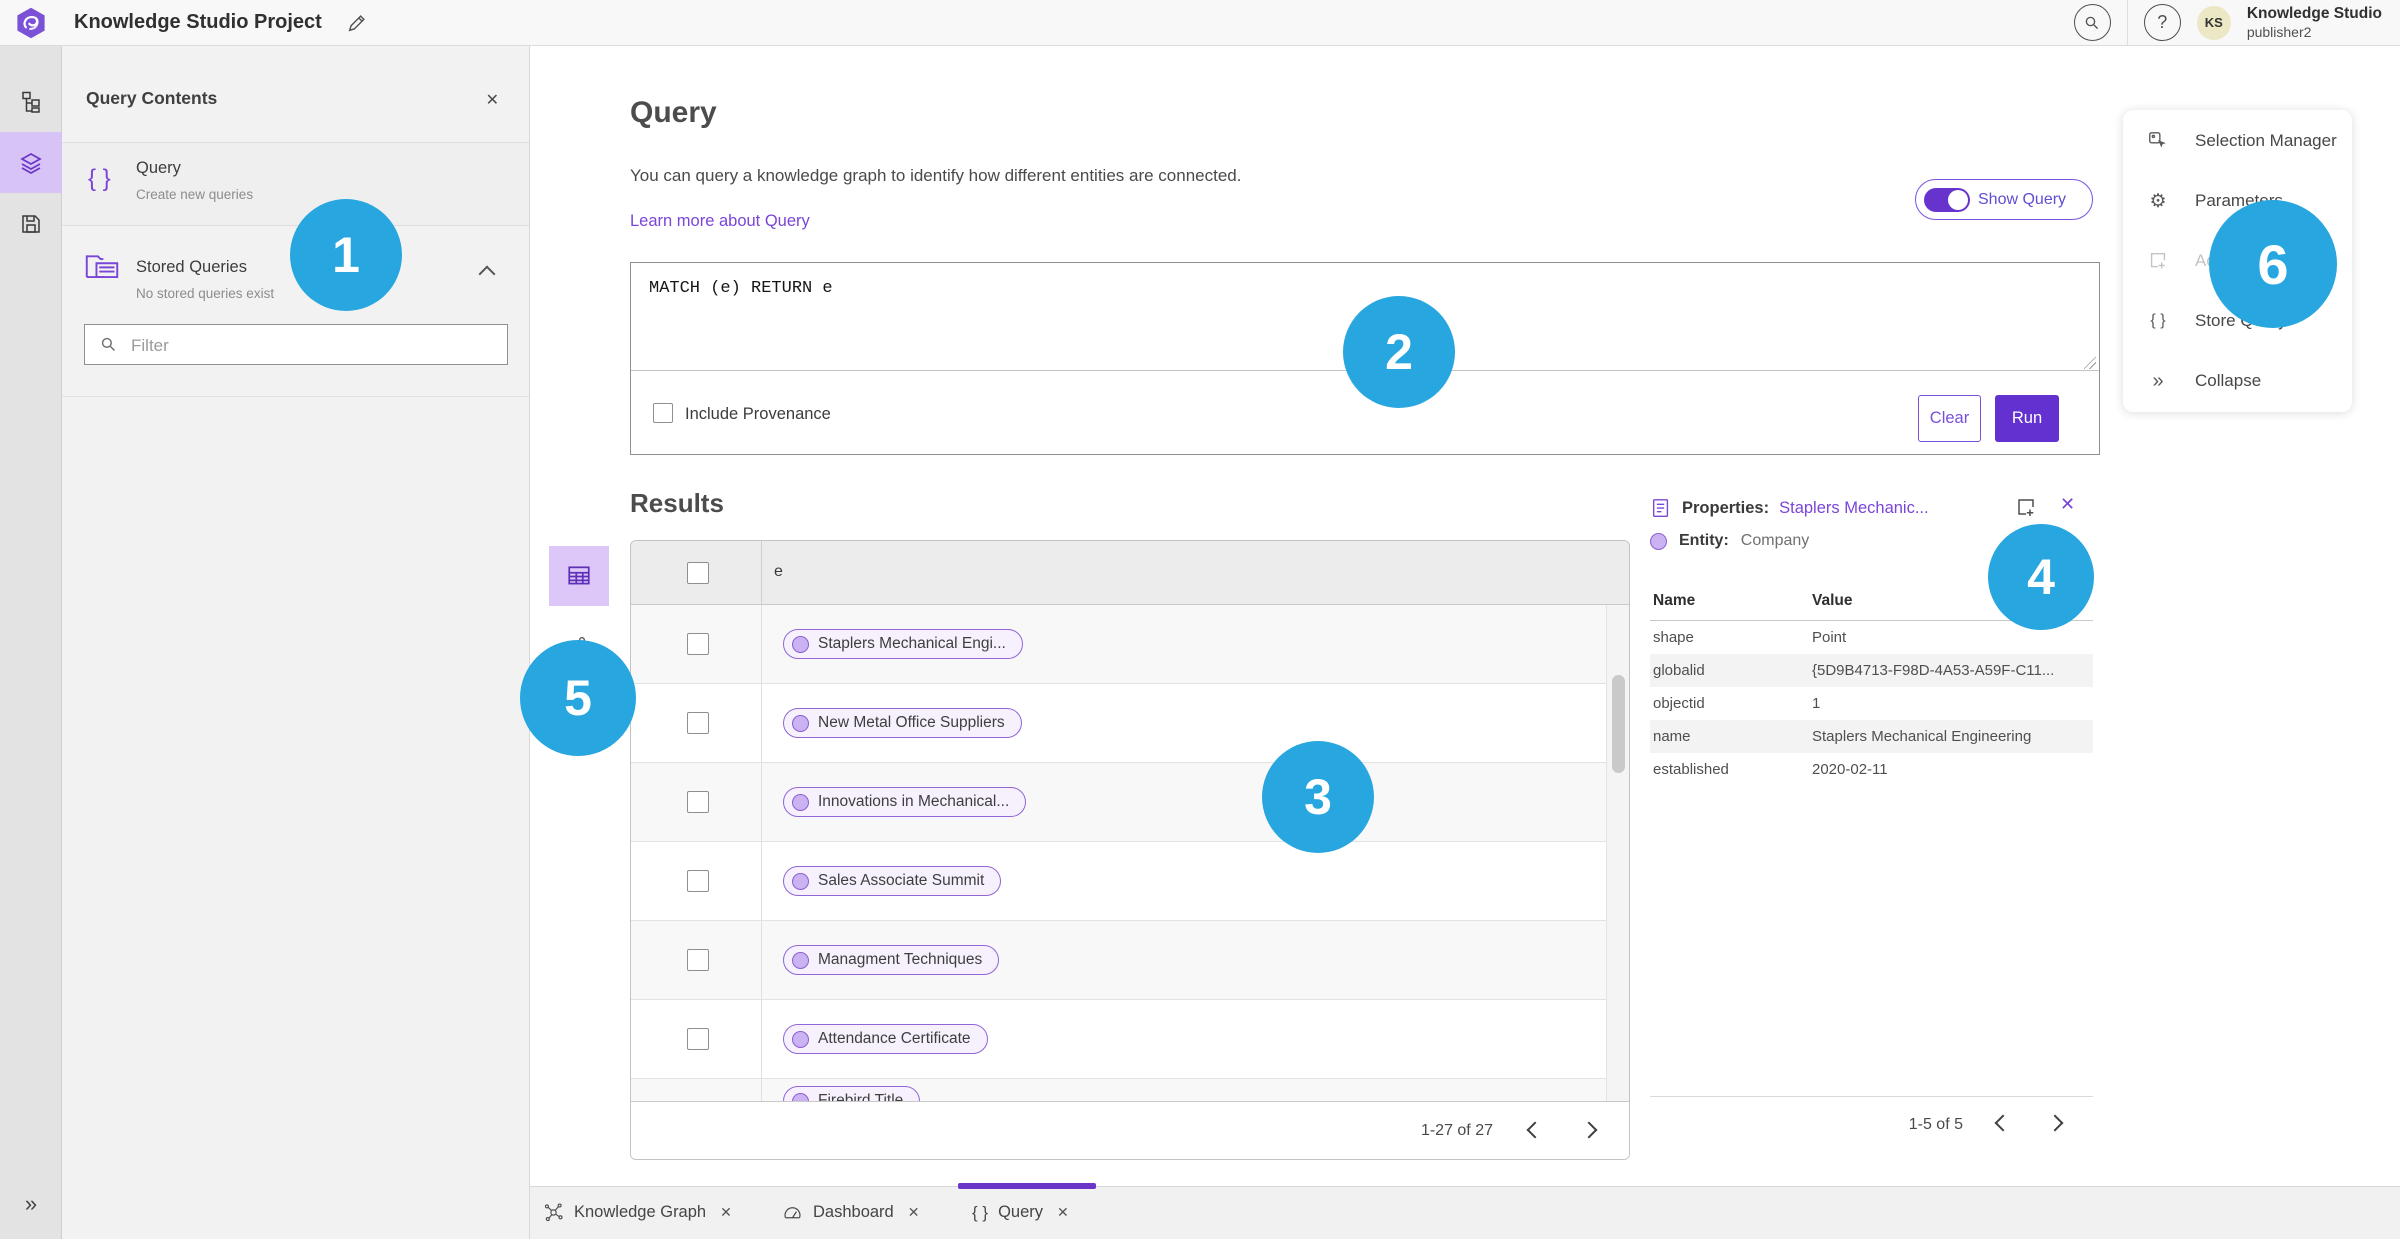  I want to click on annotation-circle-1: 1, so click(346, 255).